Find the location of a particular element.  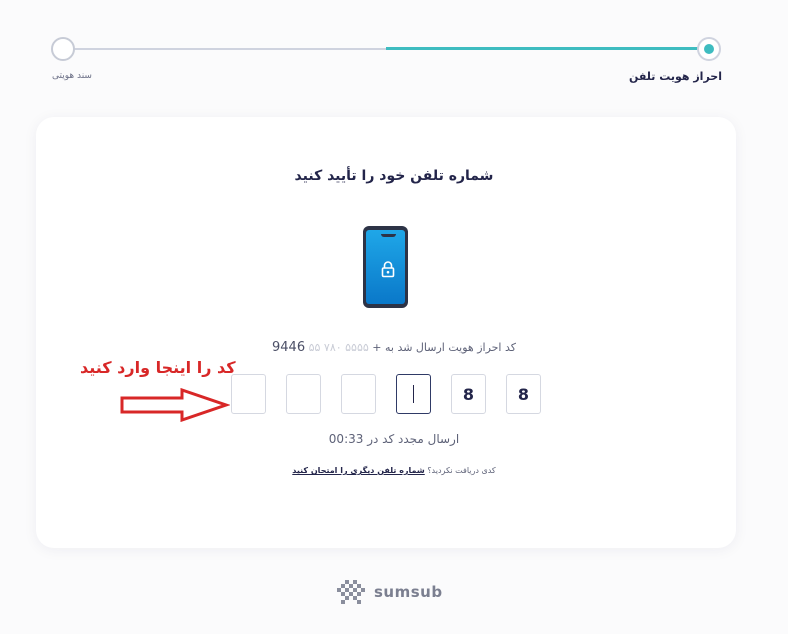

step-label-phone: احراز هویت تلفن is located at coordinates (675, 76).